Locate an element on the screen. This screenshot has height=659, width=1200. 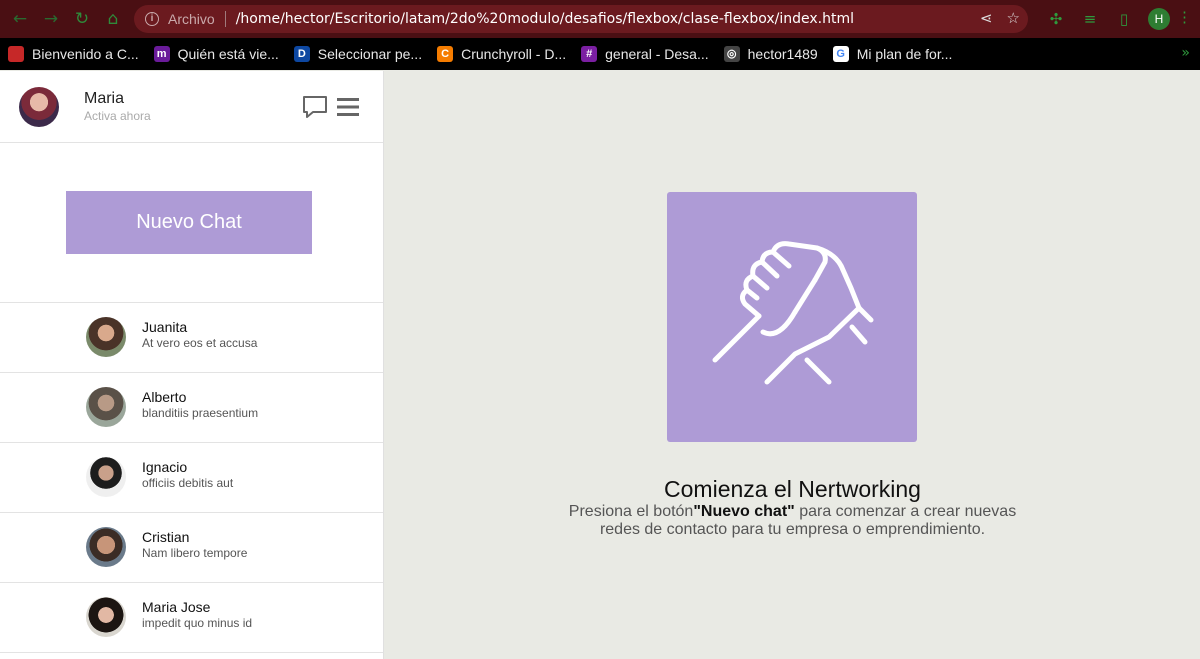
handshake-icon is located at coordinates (793, 313).